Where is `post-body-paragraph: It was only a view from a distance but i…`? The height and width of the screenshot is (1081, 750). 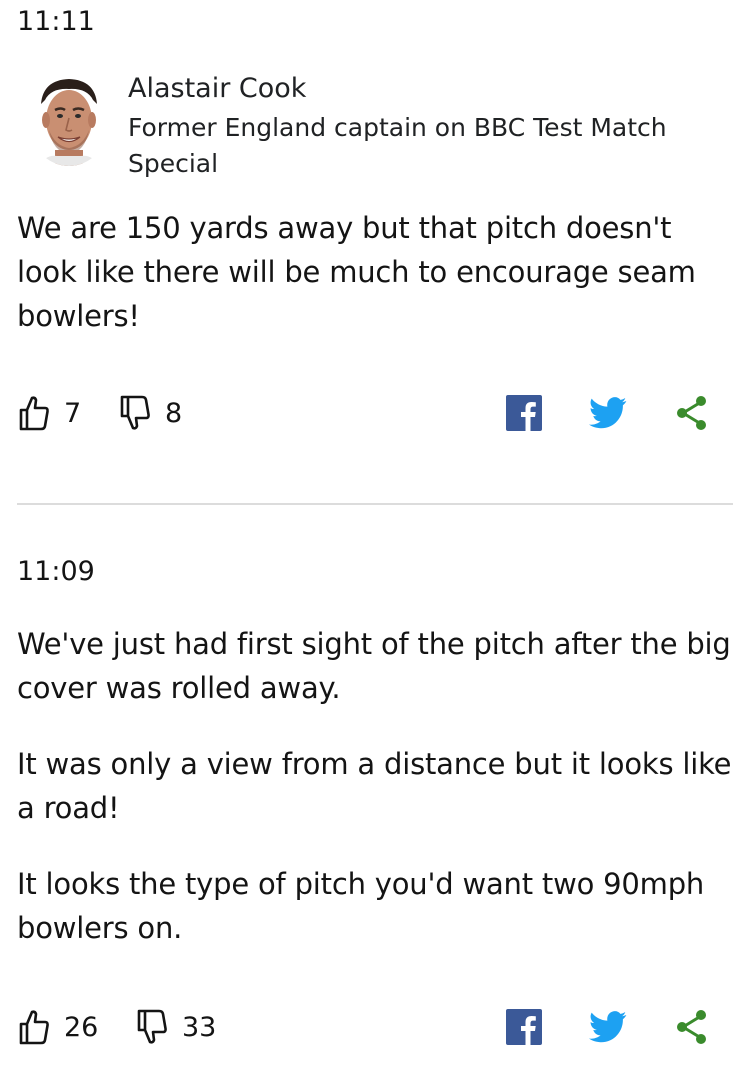 post-body-paragraph: It was only a view from a distance but i… is located at coordinates (374, 786).